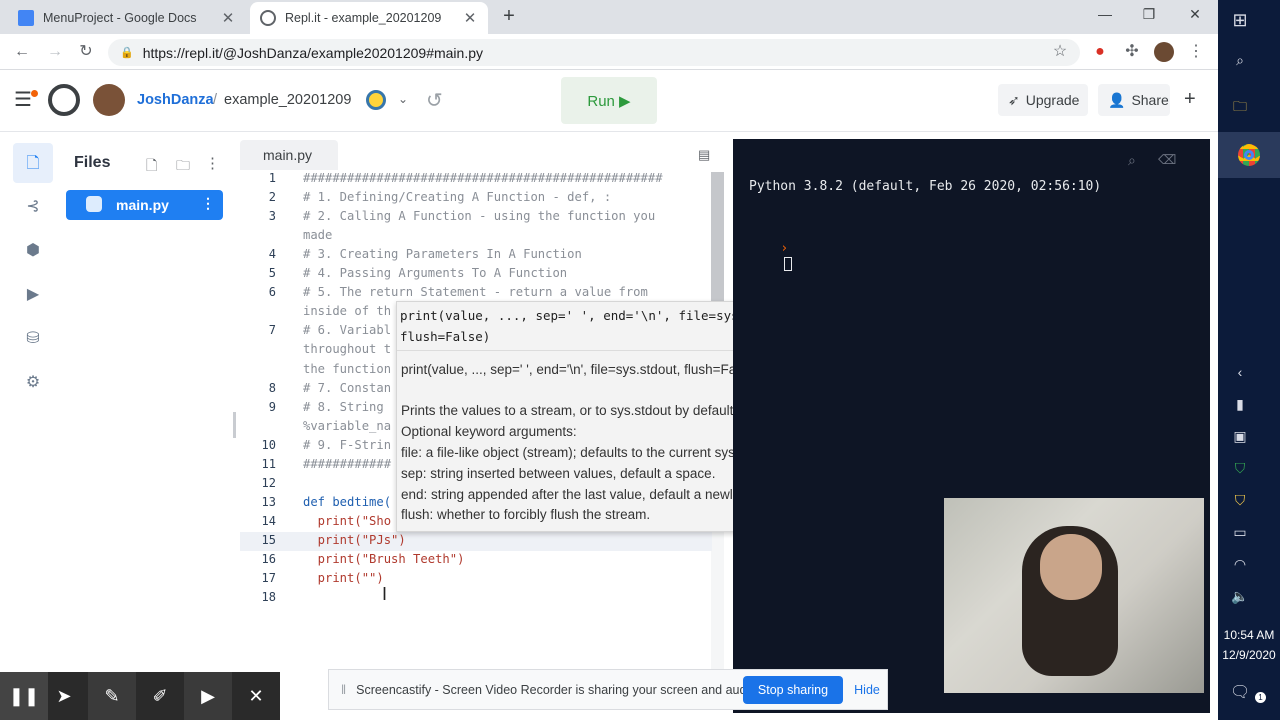  What do you see at coordinates (1240, 534) in the screenshot?
I see `battery-icon: ▭` at bounding box center [1240, 534].